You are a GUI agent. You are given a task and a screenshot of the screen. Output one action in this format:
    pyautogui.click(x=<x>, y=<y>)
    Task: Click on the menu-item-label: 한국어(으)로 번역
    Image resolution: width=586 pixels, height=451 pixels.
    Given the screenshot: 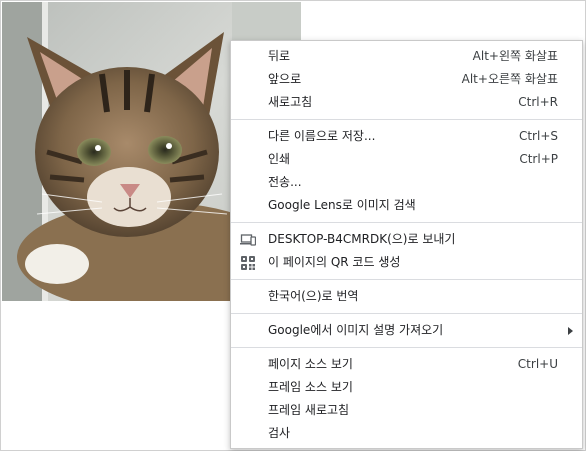 What is the action you would take?
    pyautogui.click(x=313, y=296)
    